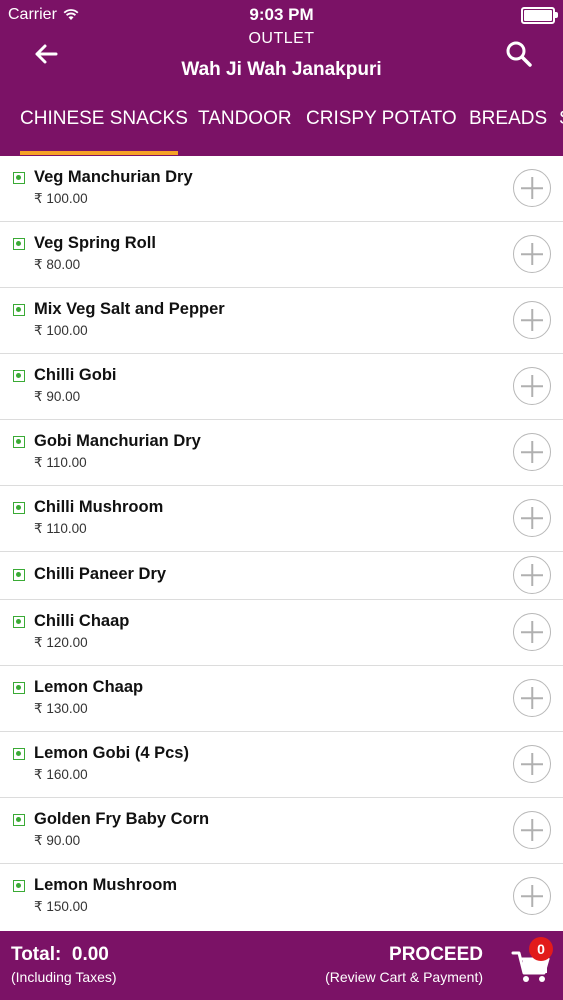 This screenshot has height=1000, width=563. I want to click on item-name: Lemon Mushroom, so click(105, 885).